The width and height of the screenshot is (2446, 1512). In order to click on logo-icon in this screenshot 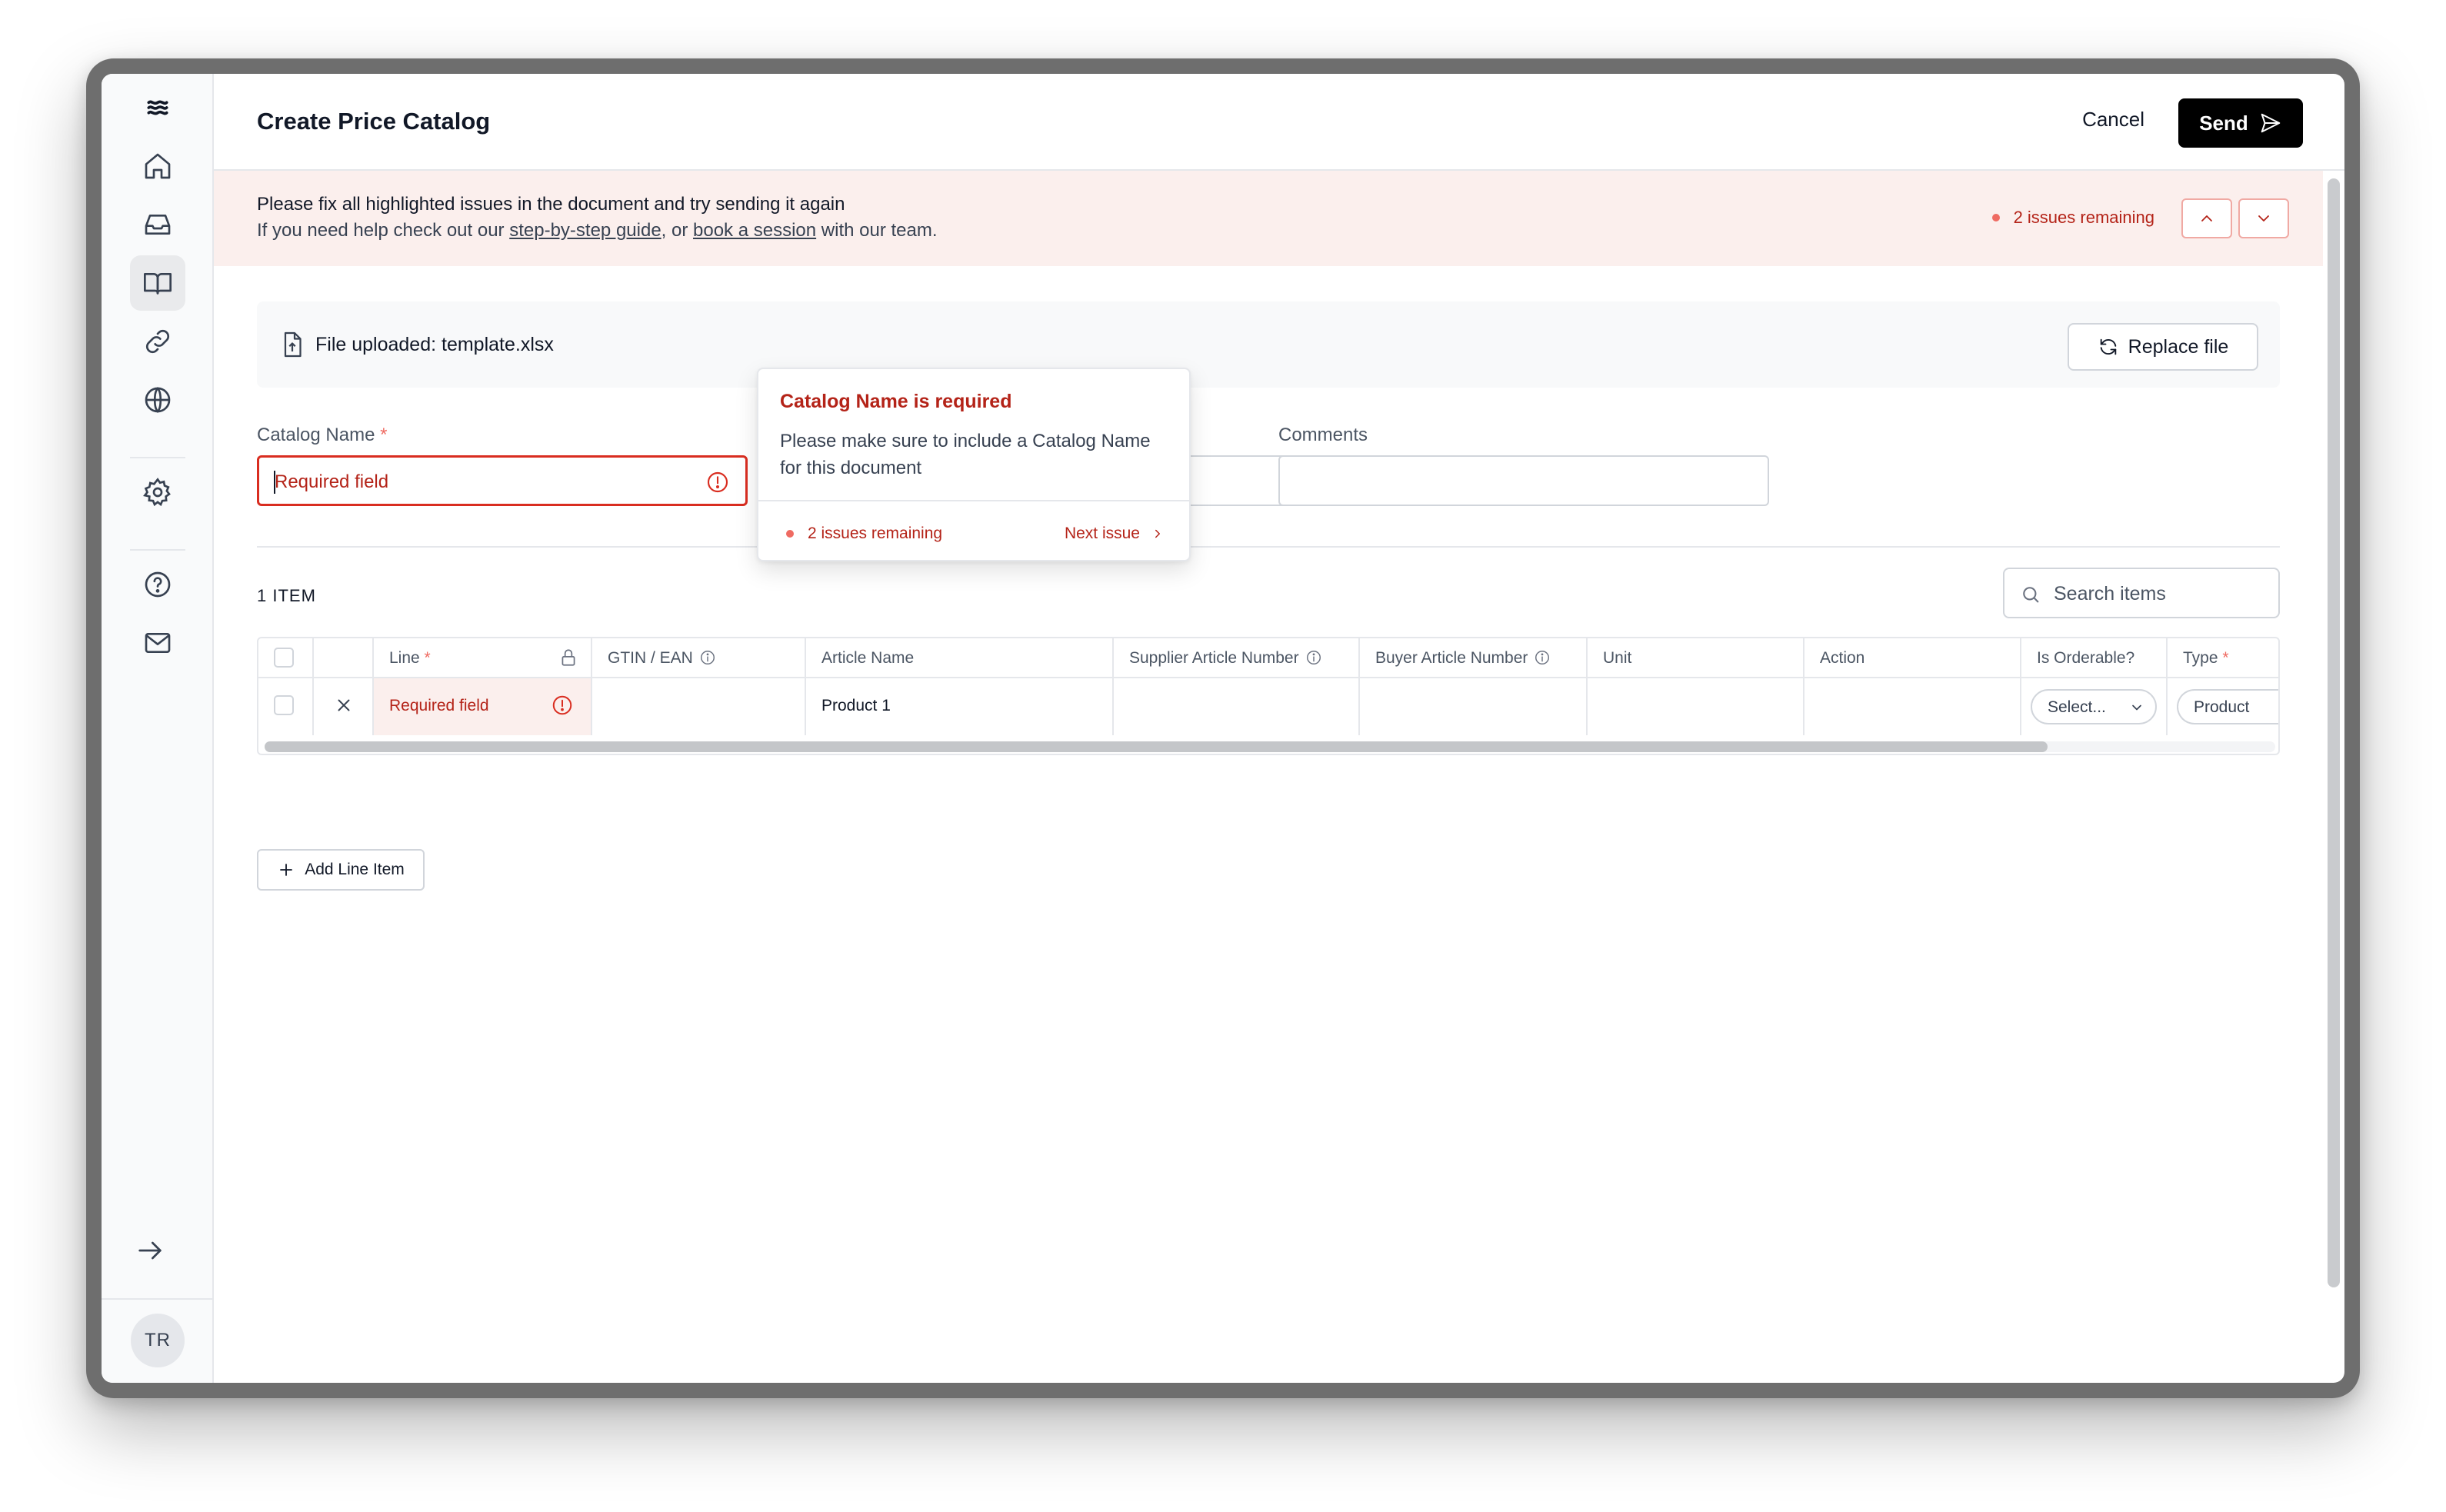, I will do `click(158, 107)`.